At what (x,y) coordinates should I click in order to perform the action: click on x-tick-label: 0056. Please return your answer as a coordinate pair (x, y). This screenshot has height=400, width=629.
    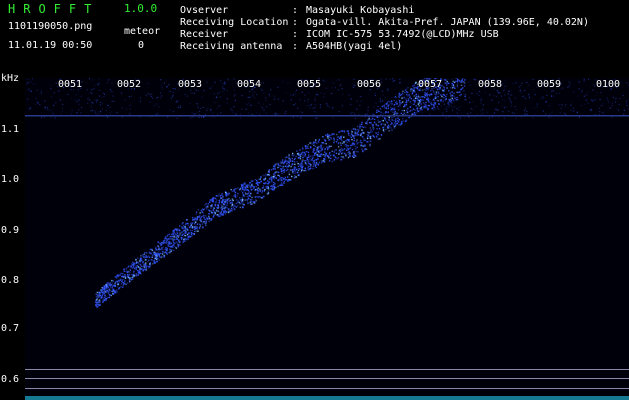
    Looking at the image, I should click on (369, 84).